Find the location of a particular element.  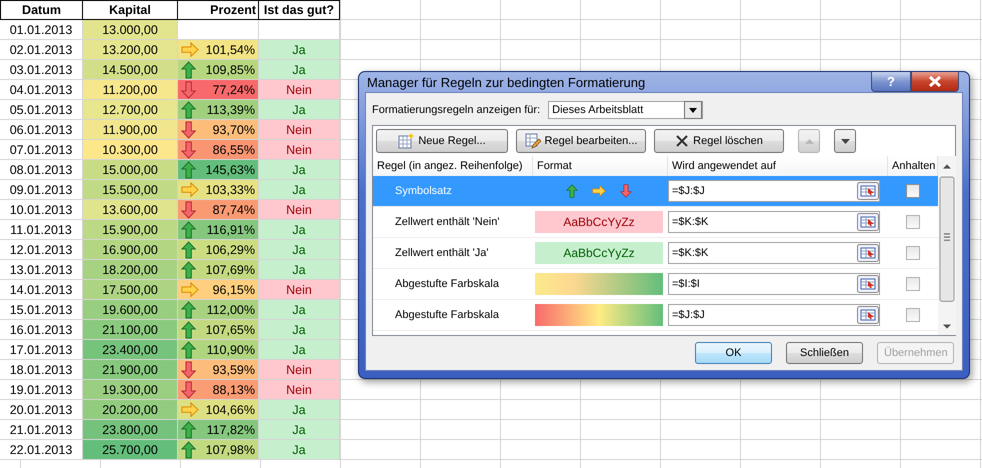

new-table-icon is located at coordinates (406, 141).